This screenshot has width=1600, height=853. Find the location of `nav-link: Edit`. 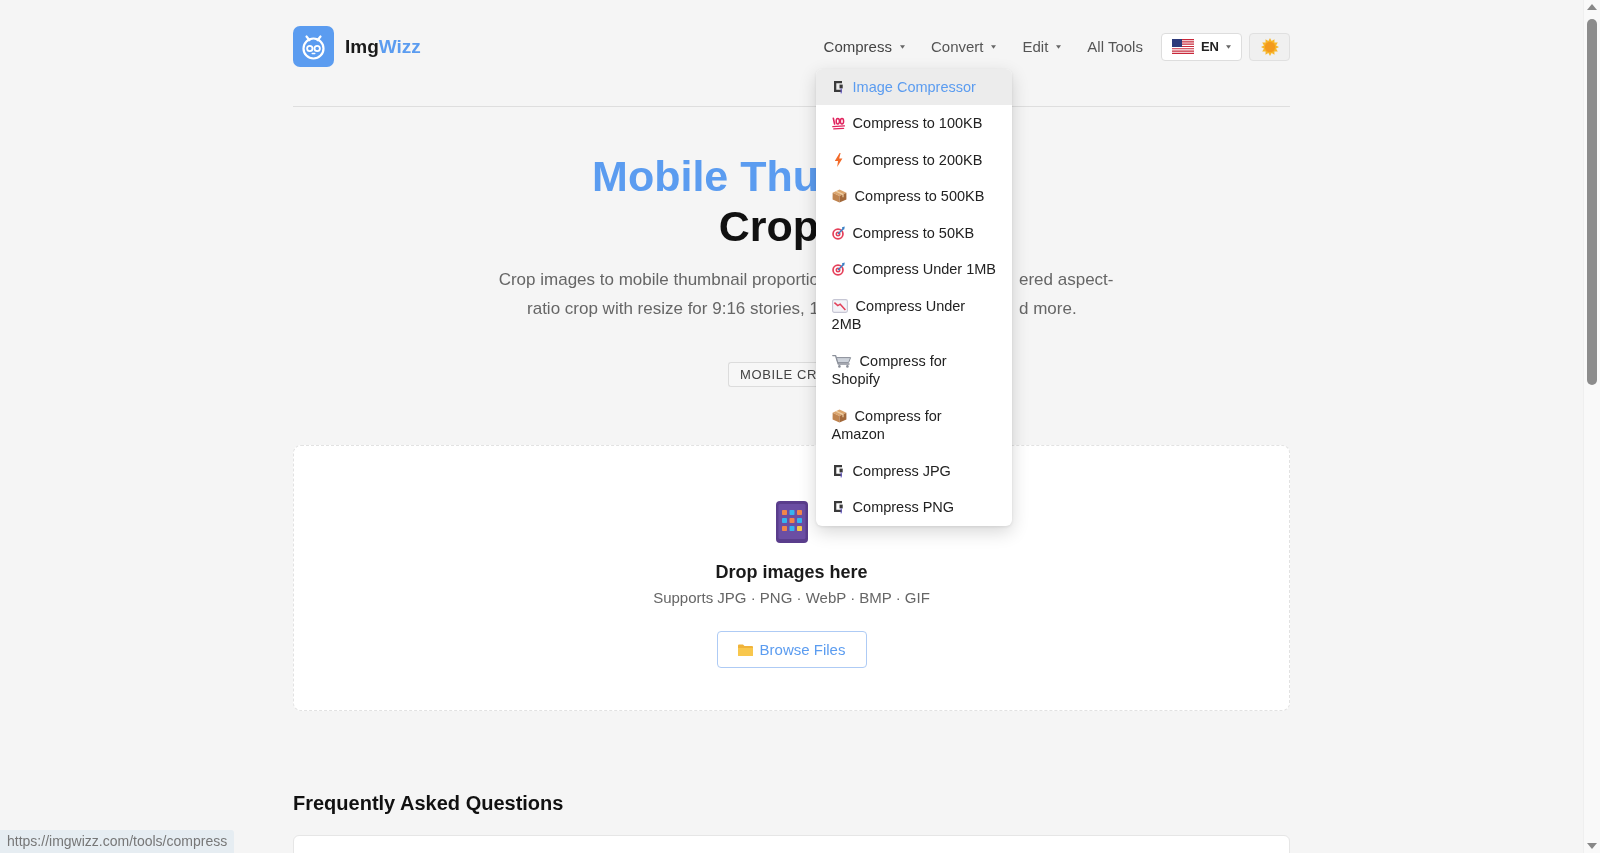

nav-link: Edit is located at coordinates (1042, 46).